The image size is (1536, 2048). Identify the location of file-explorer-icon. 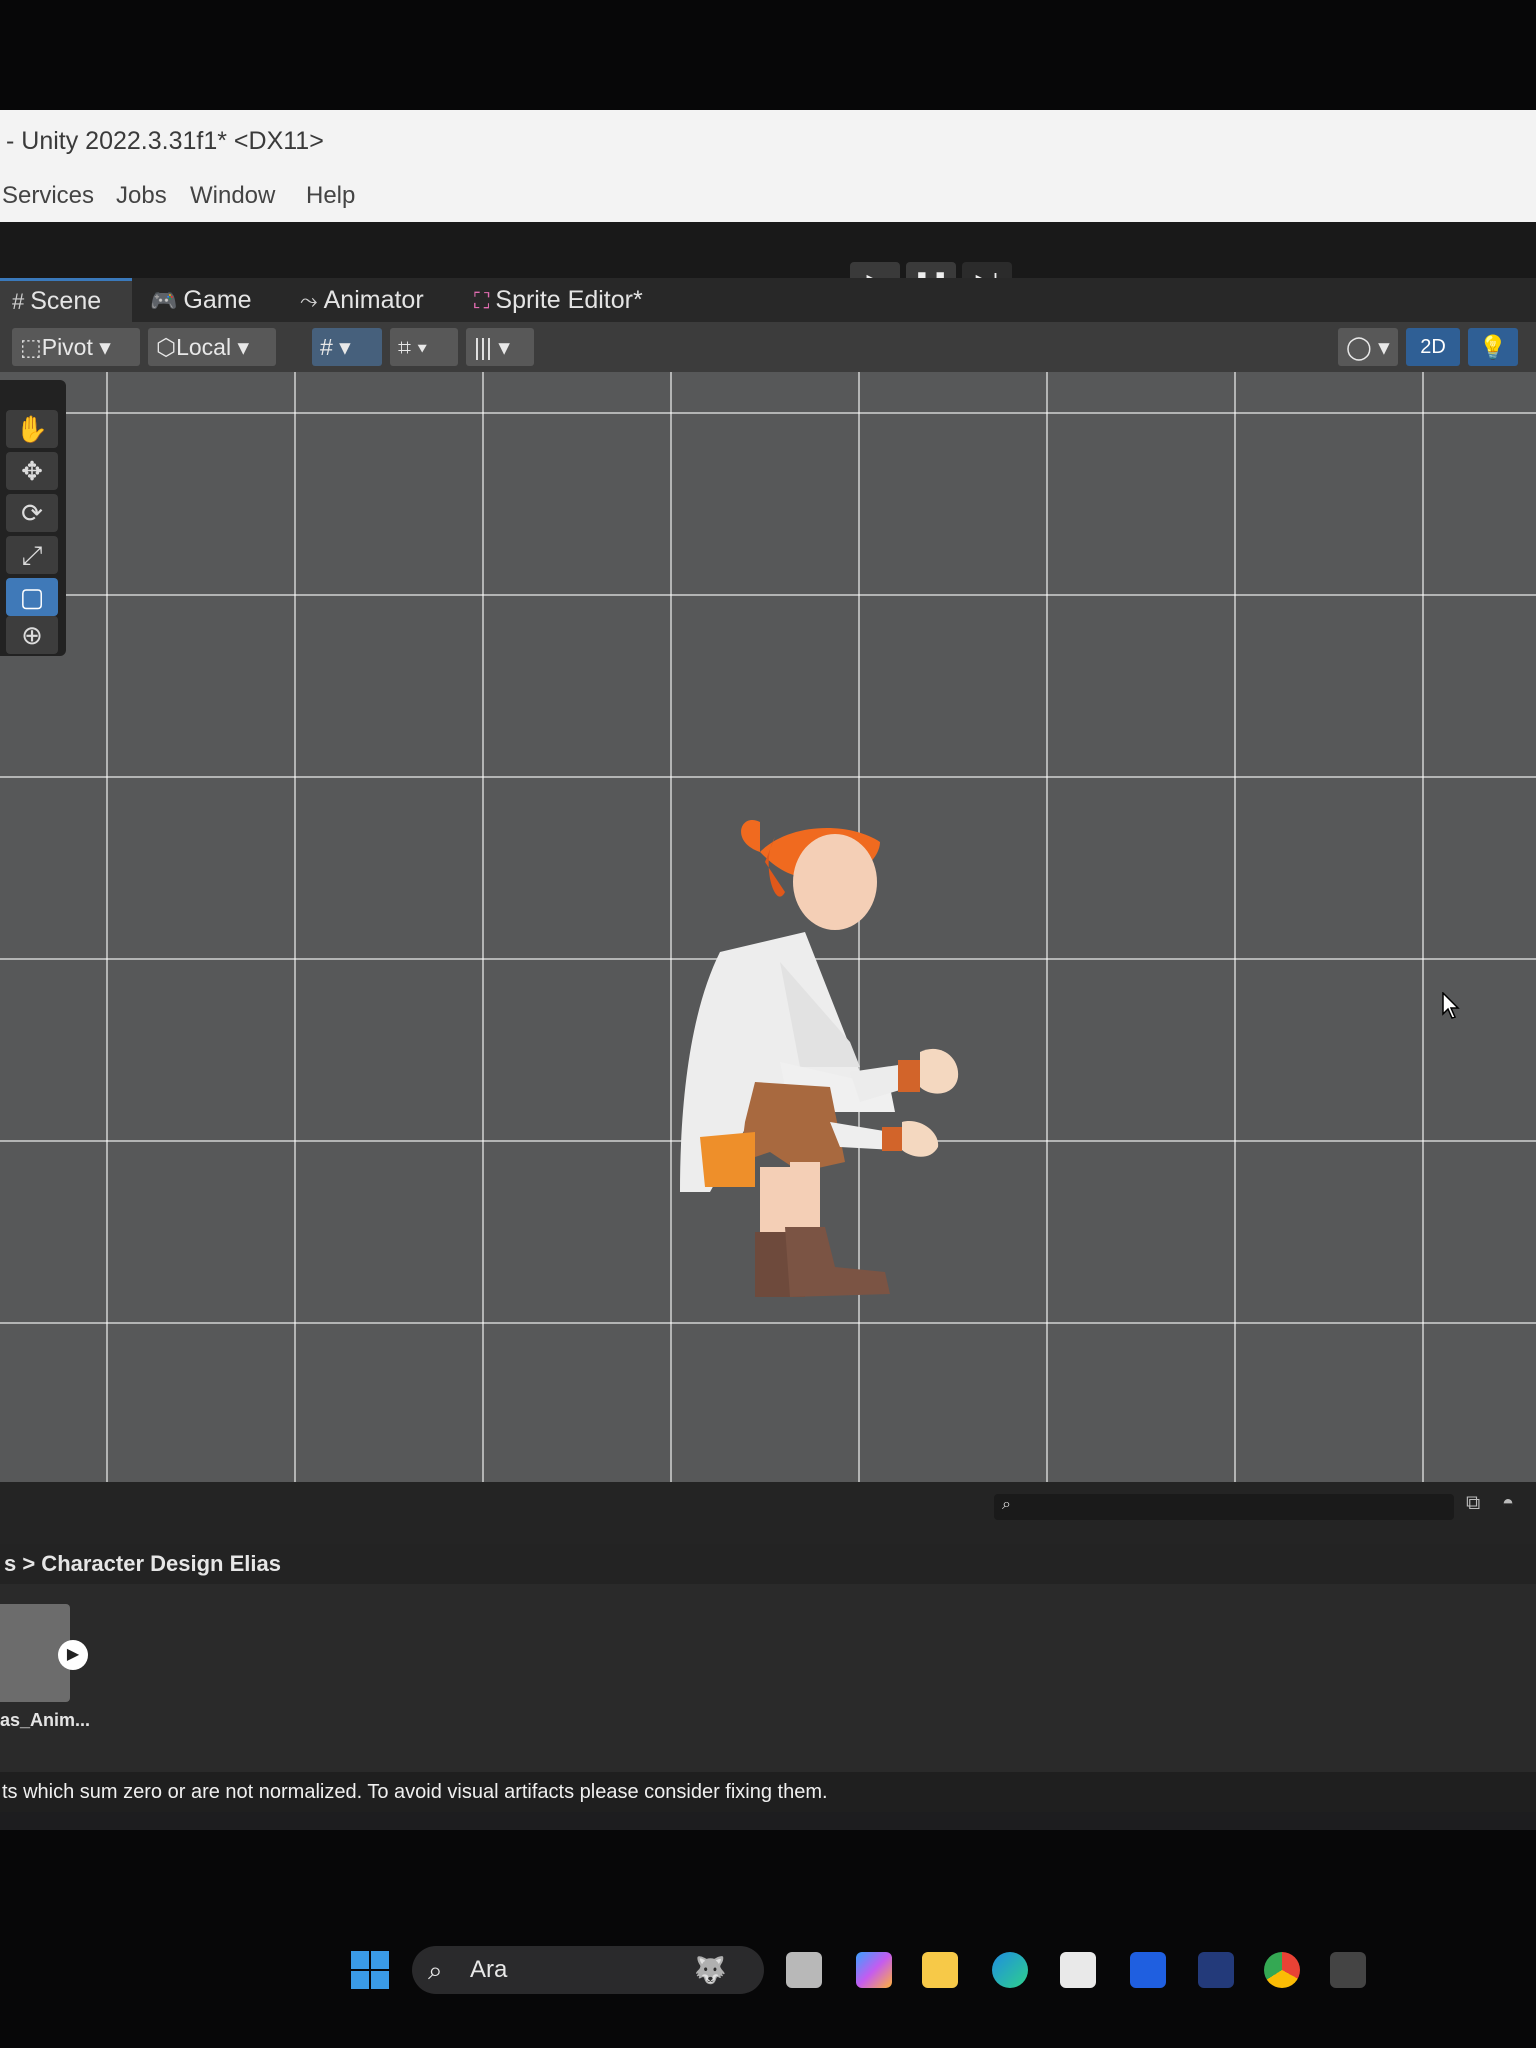
(940, 1970).